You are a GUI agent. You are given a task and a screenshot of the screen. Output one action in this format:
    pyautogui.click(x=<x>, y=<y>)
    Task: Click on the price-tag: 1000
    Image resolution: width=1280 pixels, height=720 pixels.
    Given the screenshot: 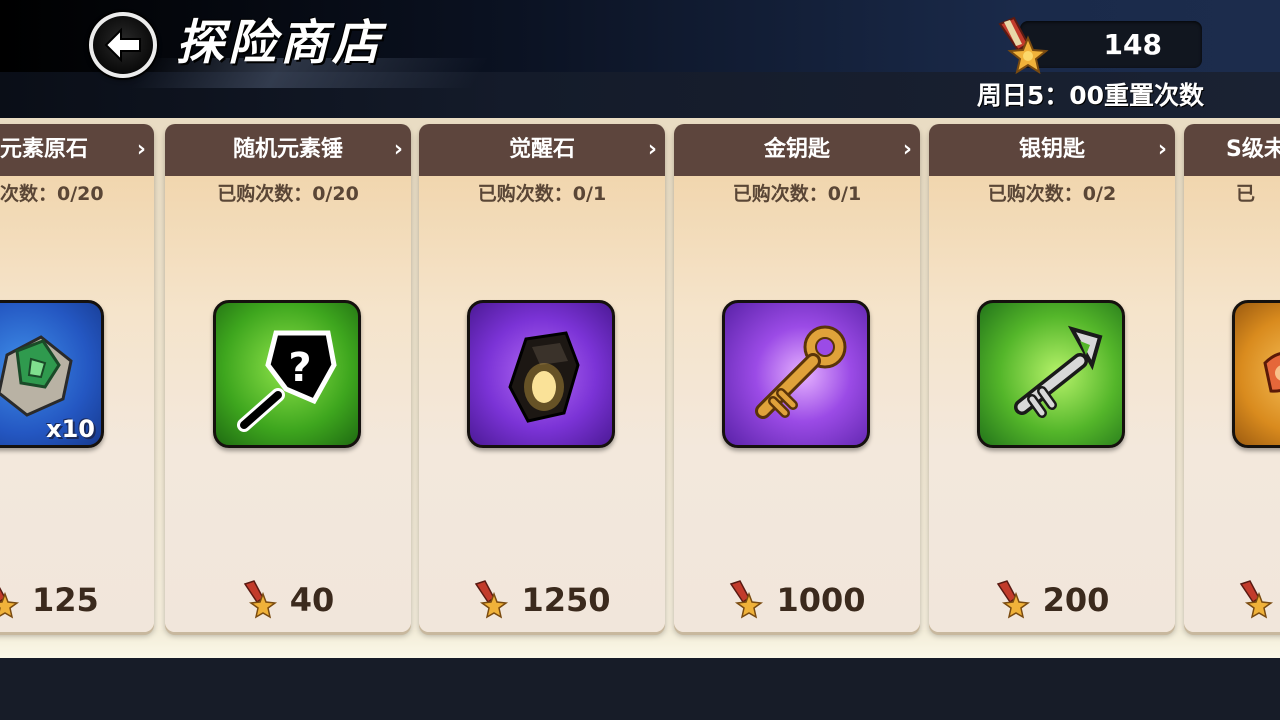 What is the action you would take?
    pyautogui.click(x=797, y=600)
    